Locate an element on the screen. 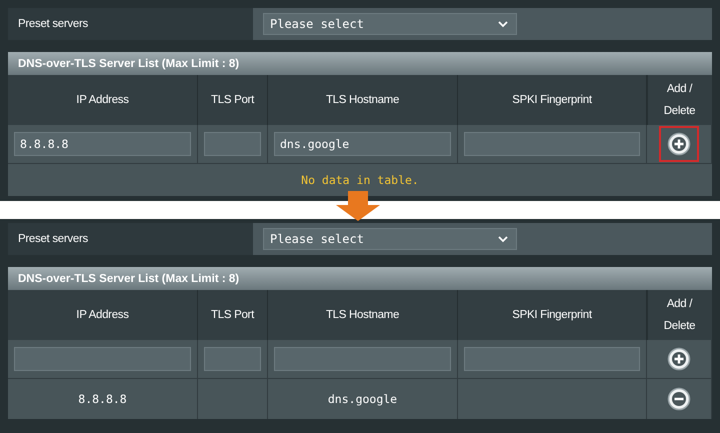 This screenshot has height=433, width=720. down-arrow-icon is located at coordinates (358, 206).